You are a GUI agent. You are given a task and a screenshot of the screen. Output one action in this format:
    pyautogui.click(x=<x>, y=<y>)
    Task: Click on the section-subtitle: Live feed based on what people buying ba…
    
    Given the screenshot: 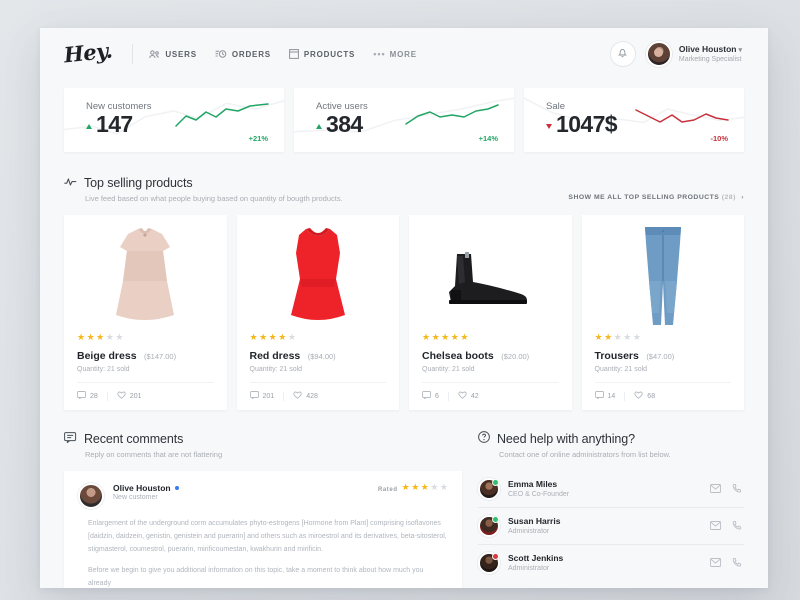 What is the action you would take?
    pyautogui.click(x=214, y=198)
    